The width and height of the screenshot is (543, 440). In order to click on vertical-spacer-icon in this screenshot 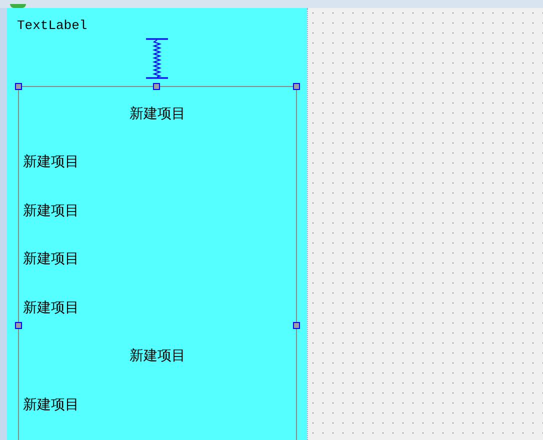, I will do `click(157, 59)`.